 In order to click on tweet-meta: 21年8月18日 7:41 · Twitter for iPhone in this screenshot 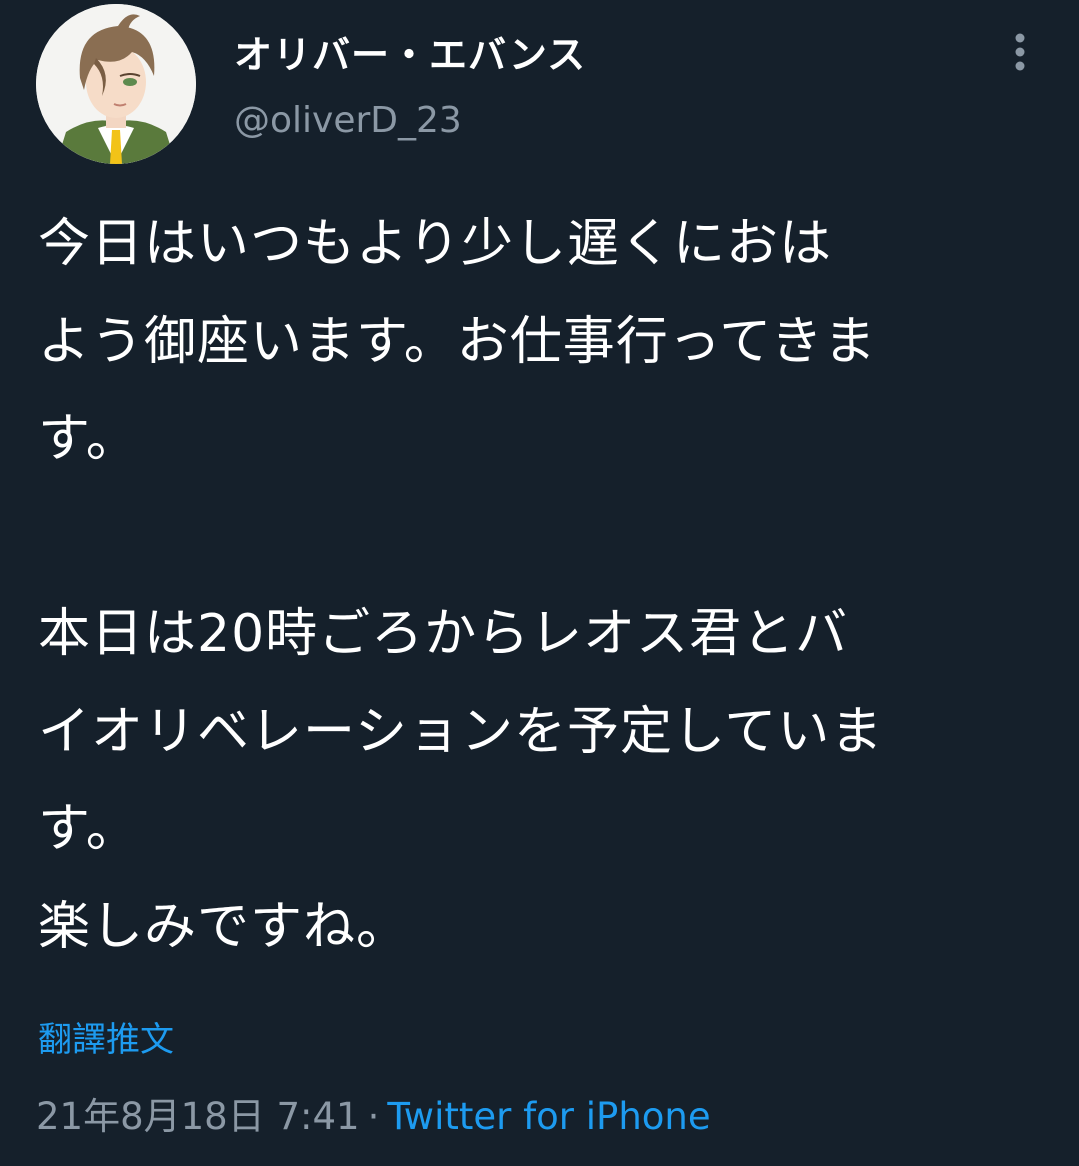, I will do `click(373, 1113)`.